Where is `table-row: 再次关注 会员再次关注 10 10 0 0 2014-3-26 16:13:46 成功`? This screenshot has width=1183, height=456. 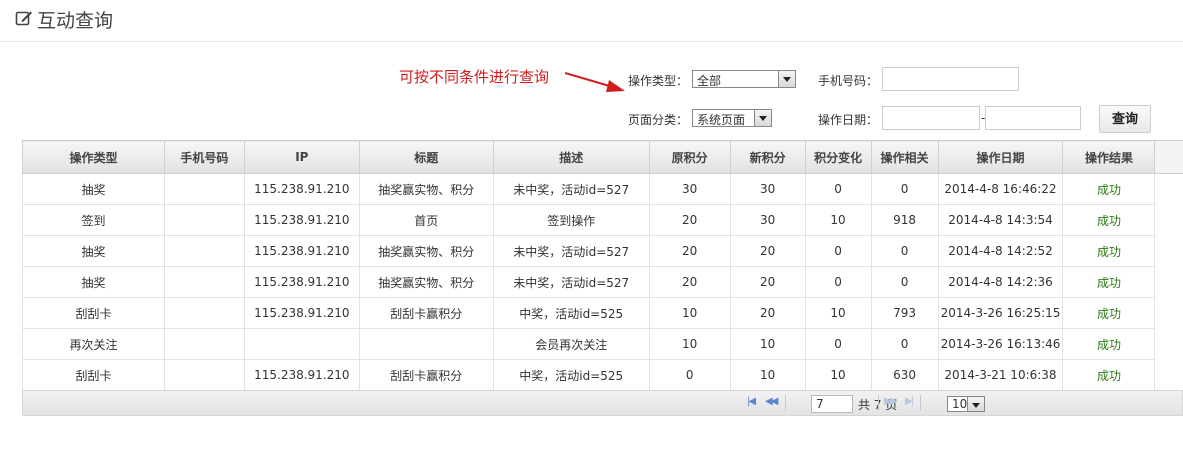 table-row: 再次关注 会员再次关注 10 10 0 0 2014-3-26 16:13:46 成功 is located at coordinates (602, 344).